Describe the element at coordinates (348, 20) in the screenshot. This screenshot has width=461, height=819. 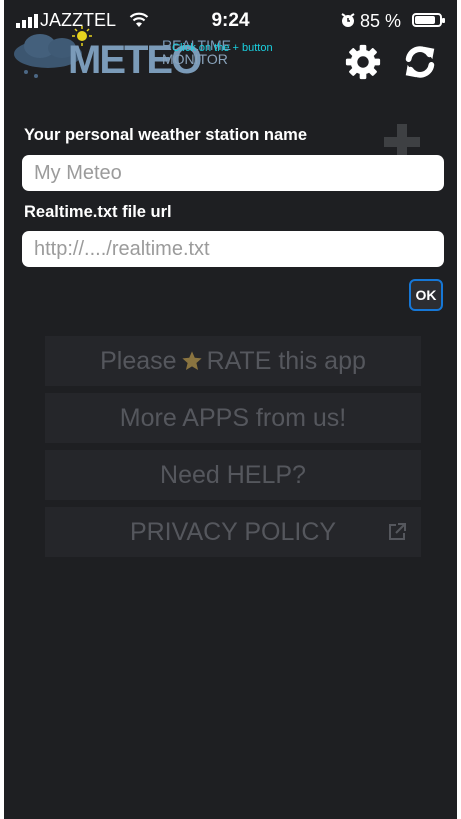
I see `alarm-icon` at that location.